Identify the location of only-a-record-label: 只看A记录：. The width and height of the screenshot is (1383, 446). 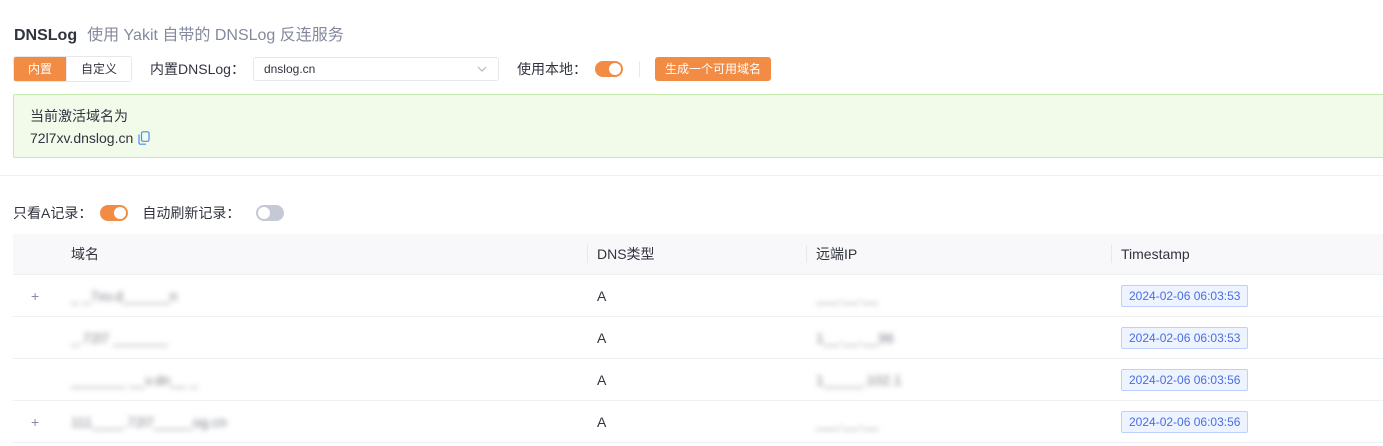
(53, 213).